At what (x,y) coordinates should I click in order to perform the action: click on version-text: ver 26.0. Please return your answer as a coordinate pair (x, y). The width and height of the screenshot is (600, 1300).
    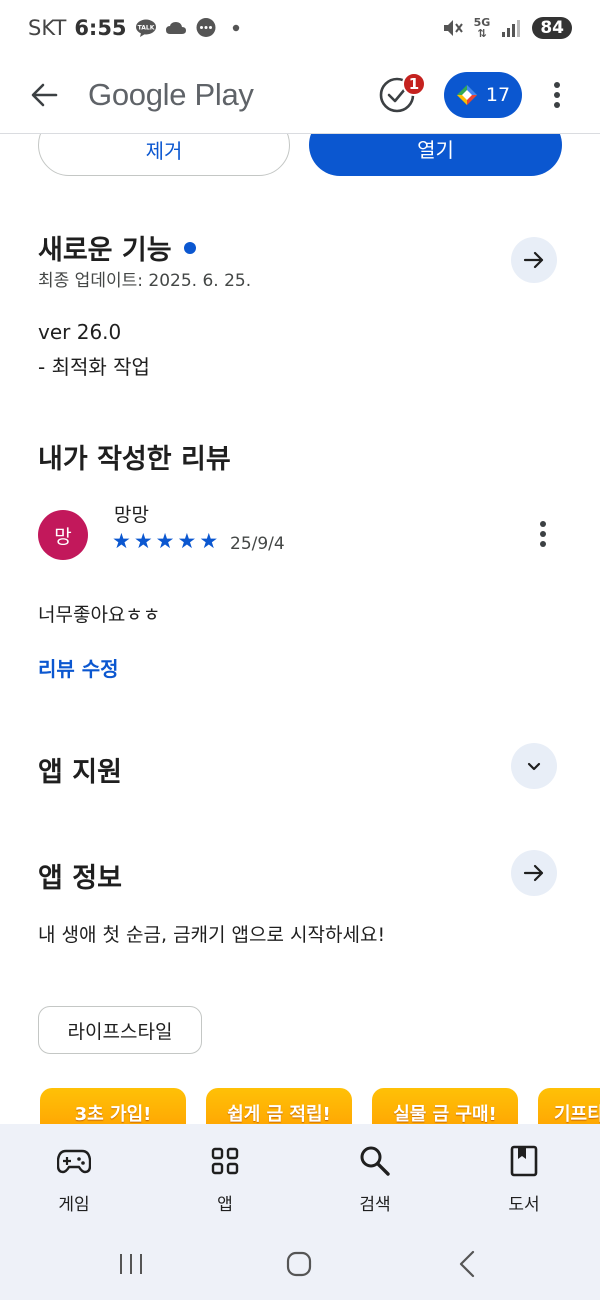
    Looking at the image, I should click on (80, 332).